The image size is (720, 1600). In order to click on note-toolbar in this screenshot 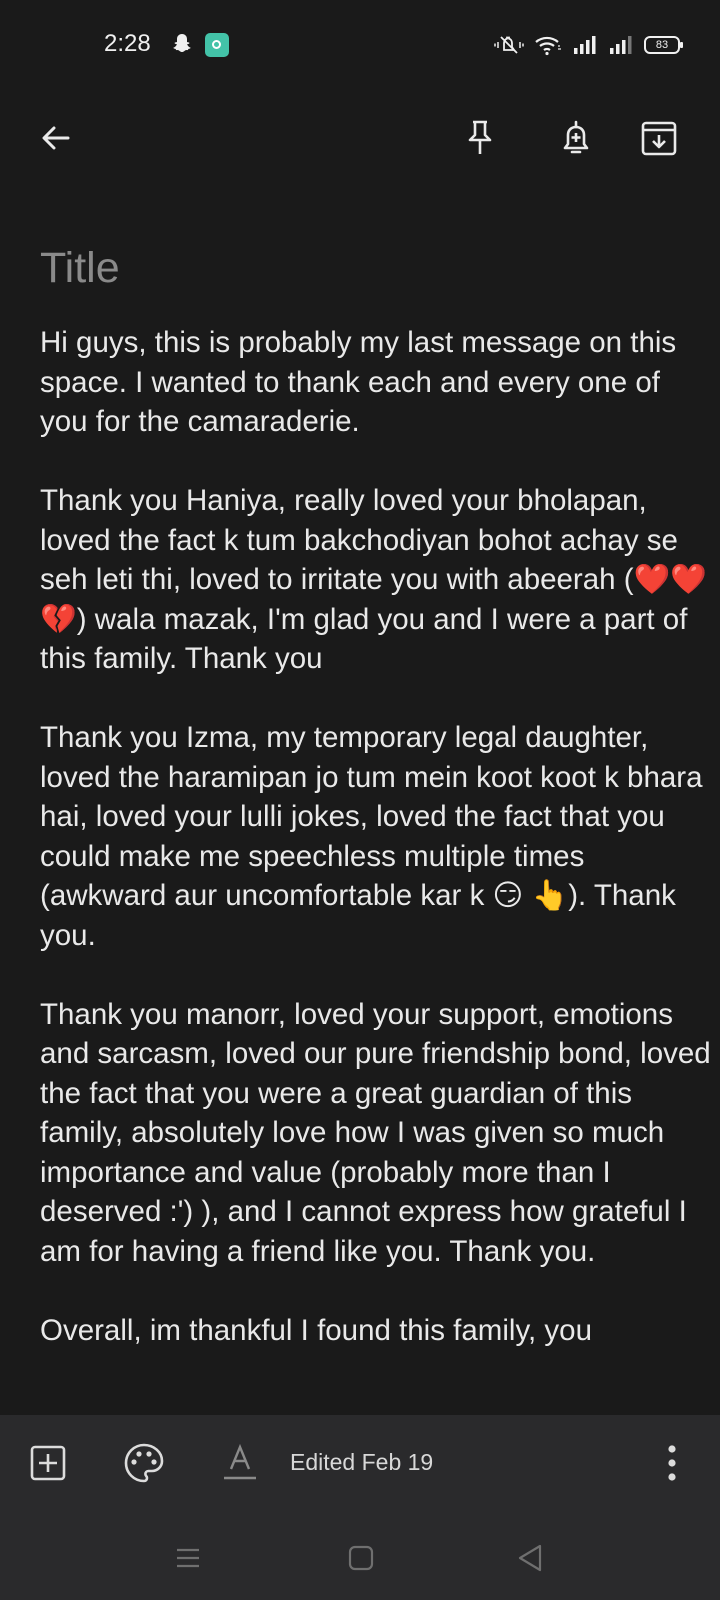, I will do `click(360, 138)`.